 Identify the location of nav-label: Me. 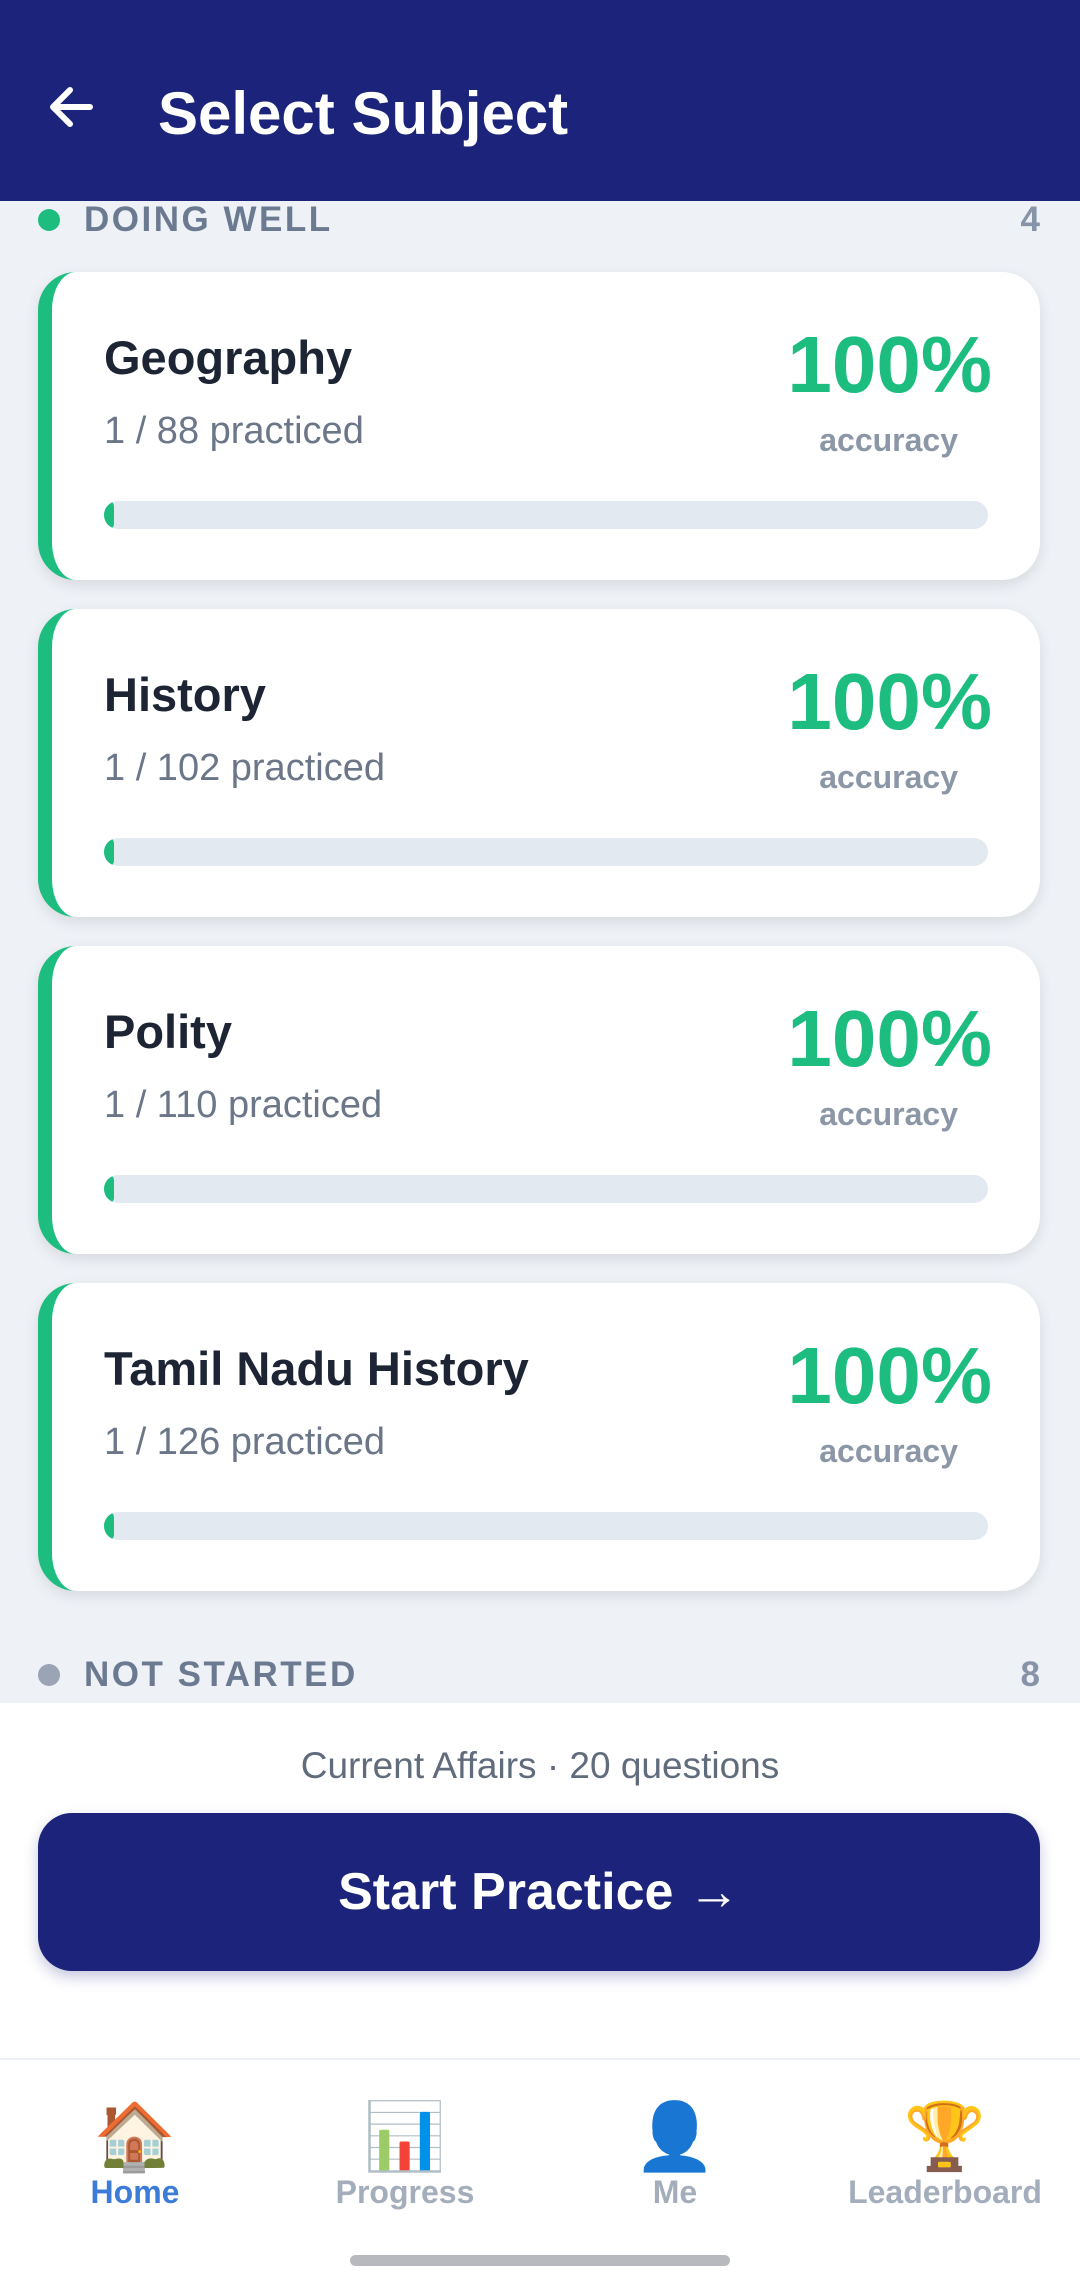
(675, 2192).